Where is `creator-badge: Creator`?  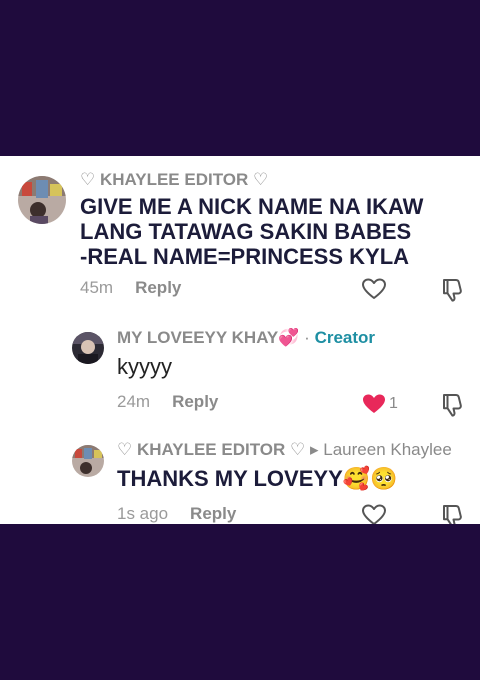
creator-badge: Creator is located at coordinates (345, 337).